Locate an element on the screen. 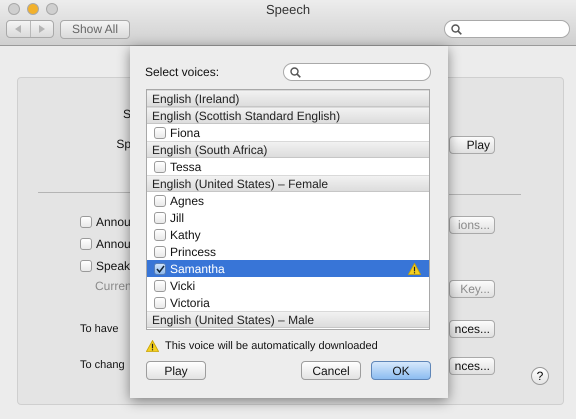 The width and height of the screenshot is (576, 419). play-button: Play is located at coordinates (472, 145).